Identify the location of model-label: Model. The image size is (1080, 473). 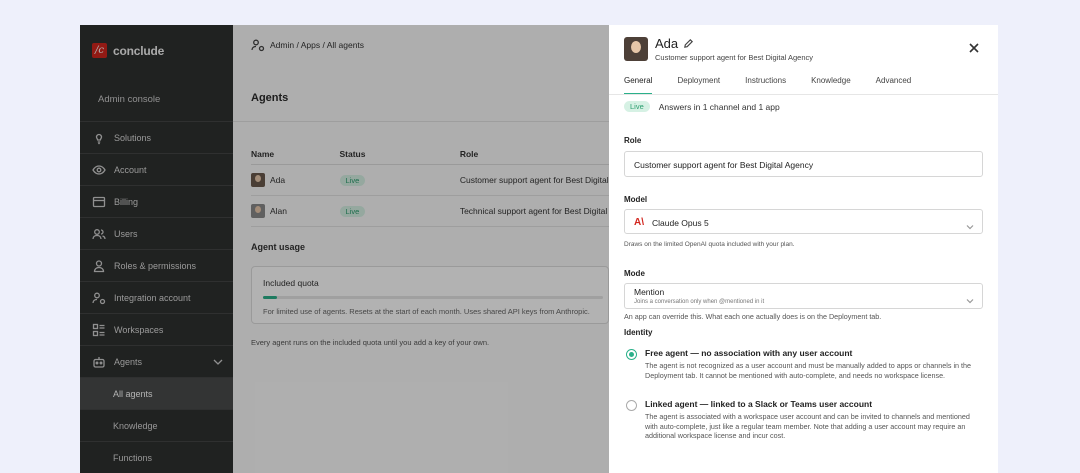
(636, 199).